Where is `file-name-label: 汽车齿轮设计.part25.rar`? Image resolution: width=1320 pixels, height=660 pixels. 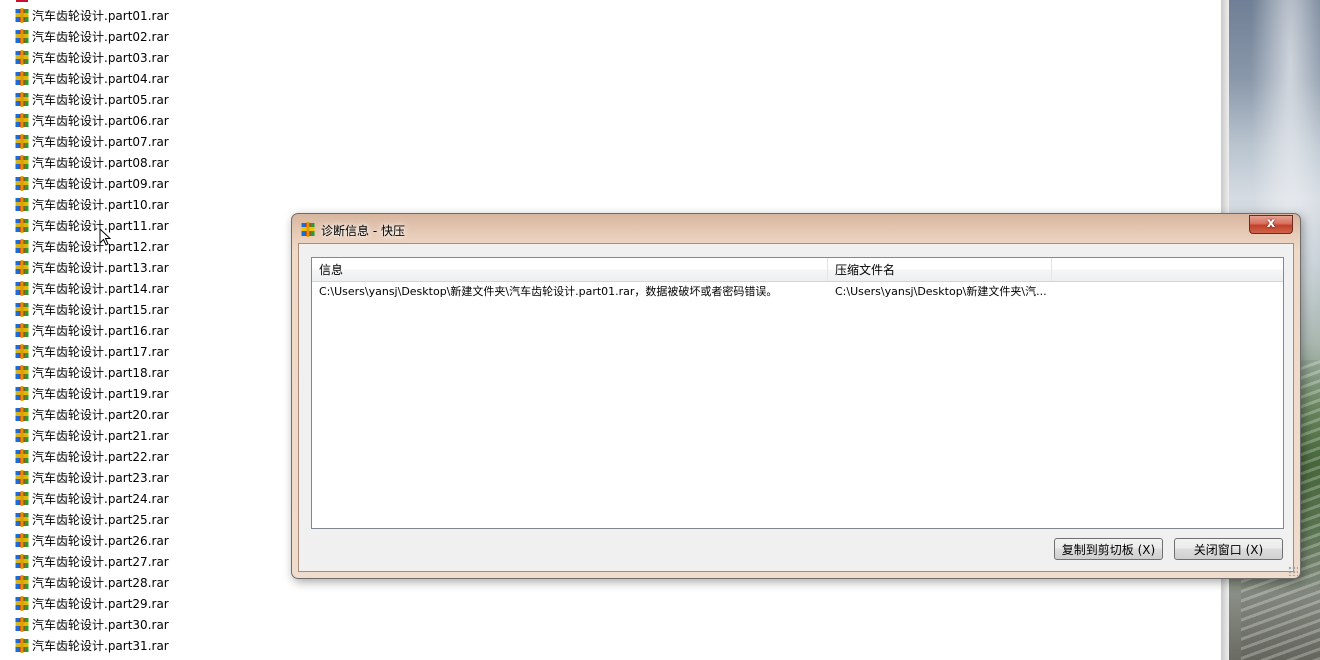
file-name-label: 汽车齿轮设计.part25.rar is located at coordinates (100, 520).